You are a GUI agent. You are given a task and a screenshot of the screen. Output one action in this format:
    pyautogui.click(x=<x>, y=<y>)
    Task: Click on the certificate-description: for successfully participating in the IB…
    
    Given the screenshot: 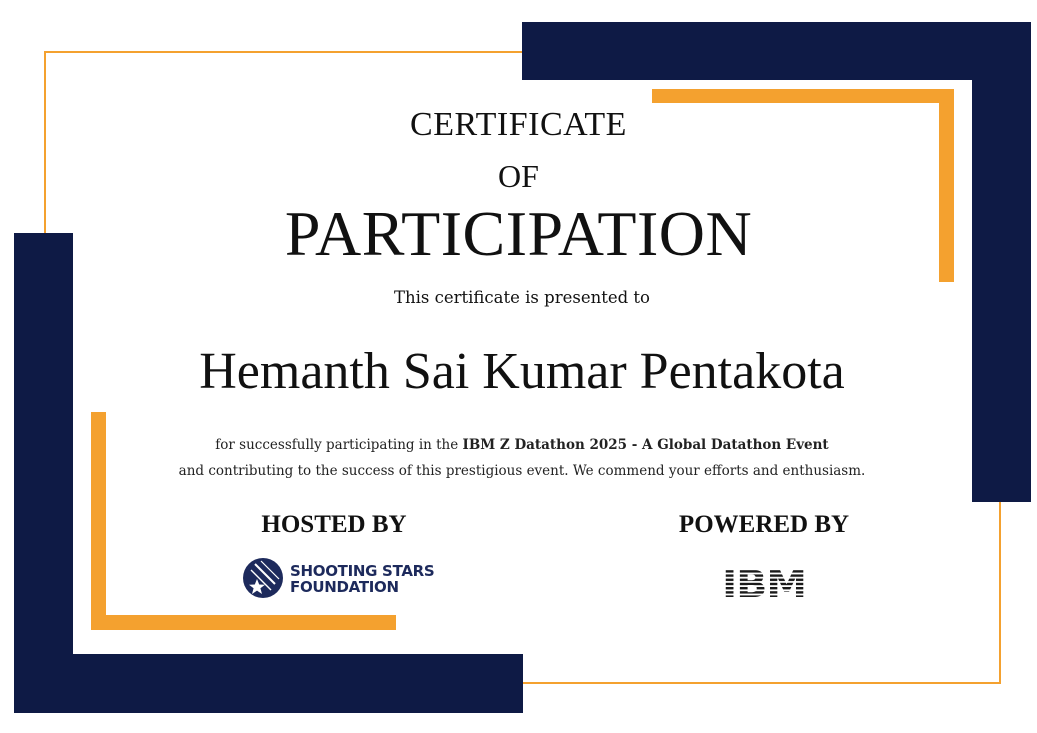 What is the action you would take?
    pyautogui.click(x=518, y=458)
    